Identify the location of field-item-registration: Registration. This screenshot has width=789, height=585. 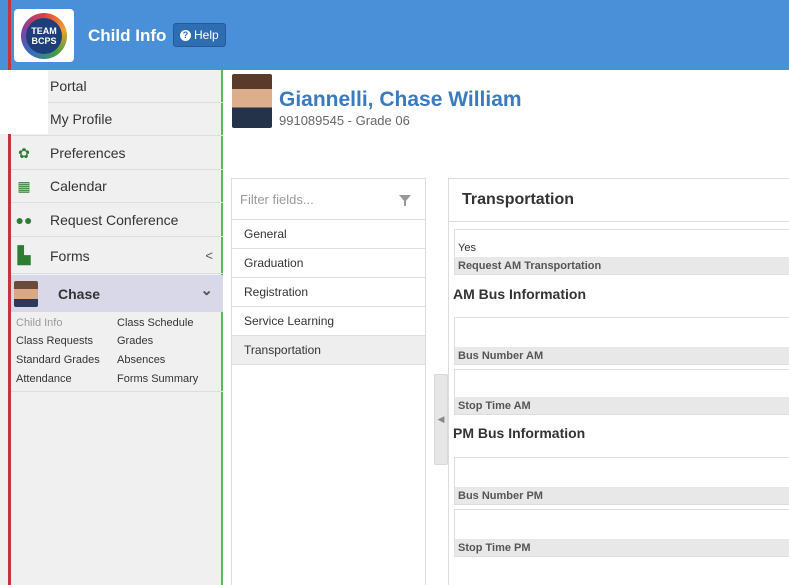
(328, 292).